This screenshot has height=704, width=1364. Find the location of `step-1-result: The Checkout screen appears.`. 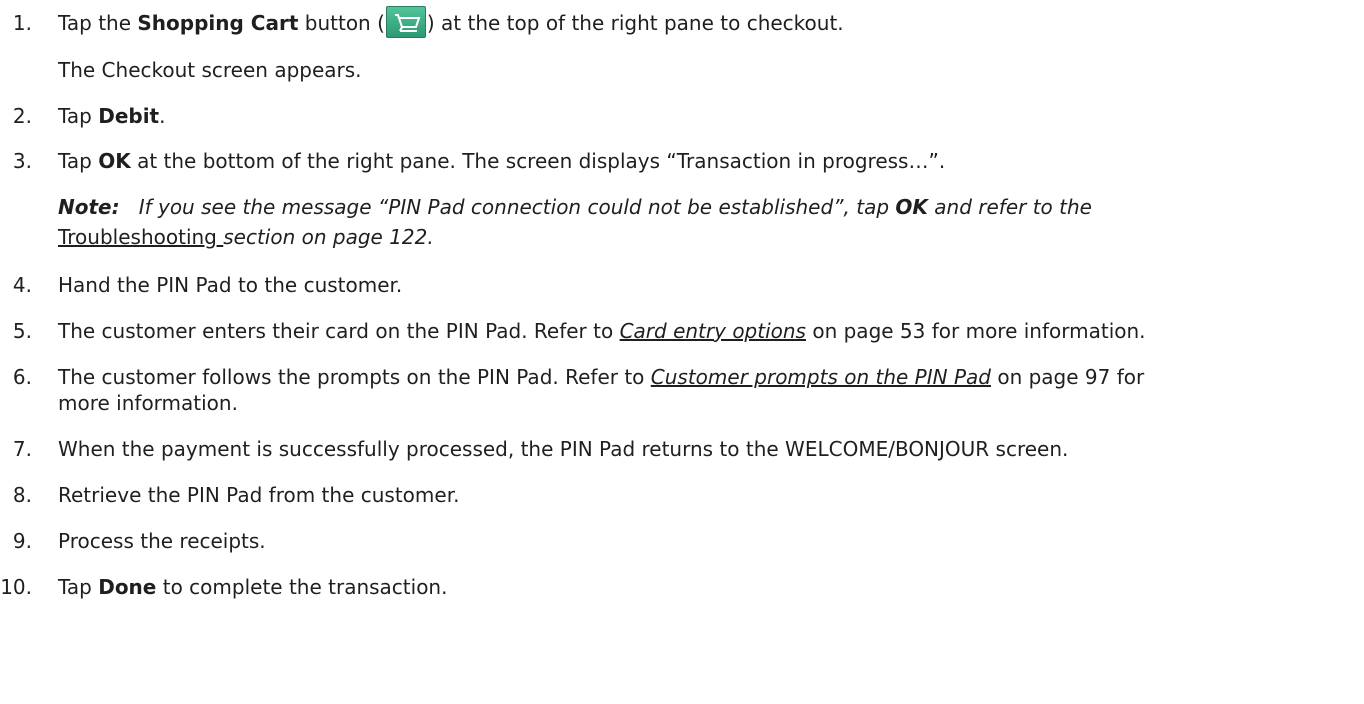

step-1-result: The Checkout screen appears. is located at coordinates (210, 70).